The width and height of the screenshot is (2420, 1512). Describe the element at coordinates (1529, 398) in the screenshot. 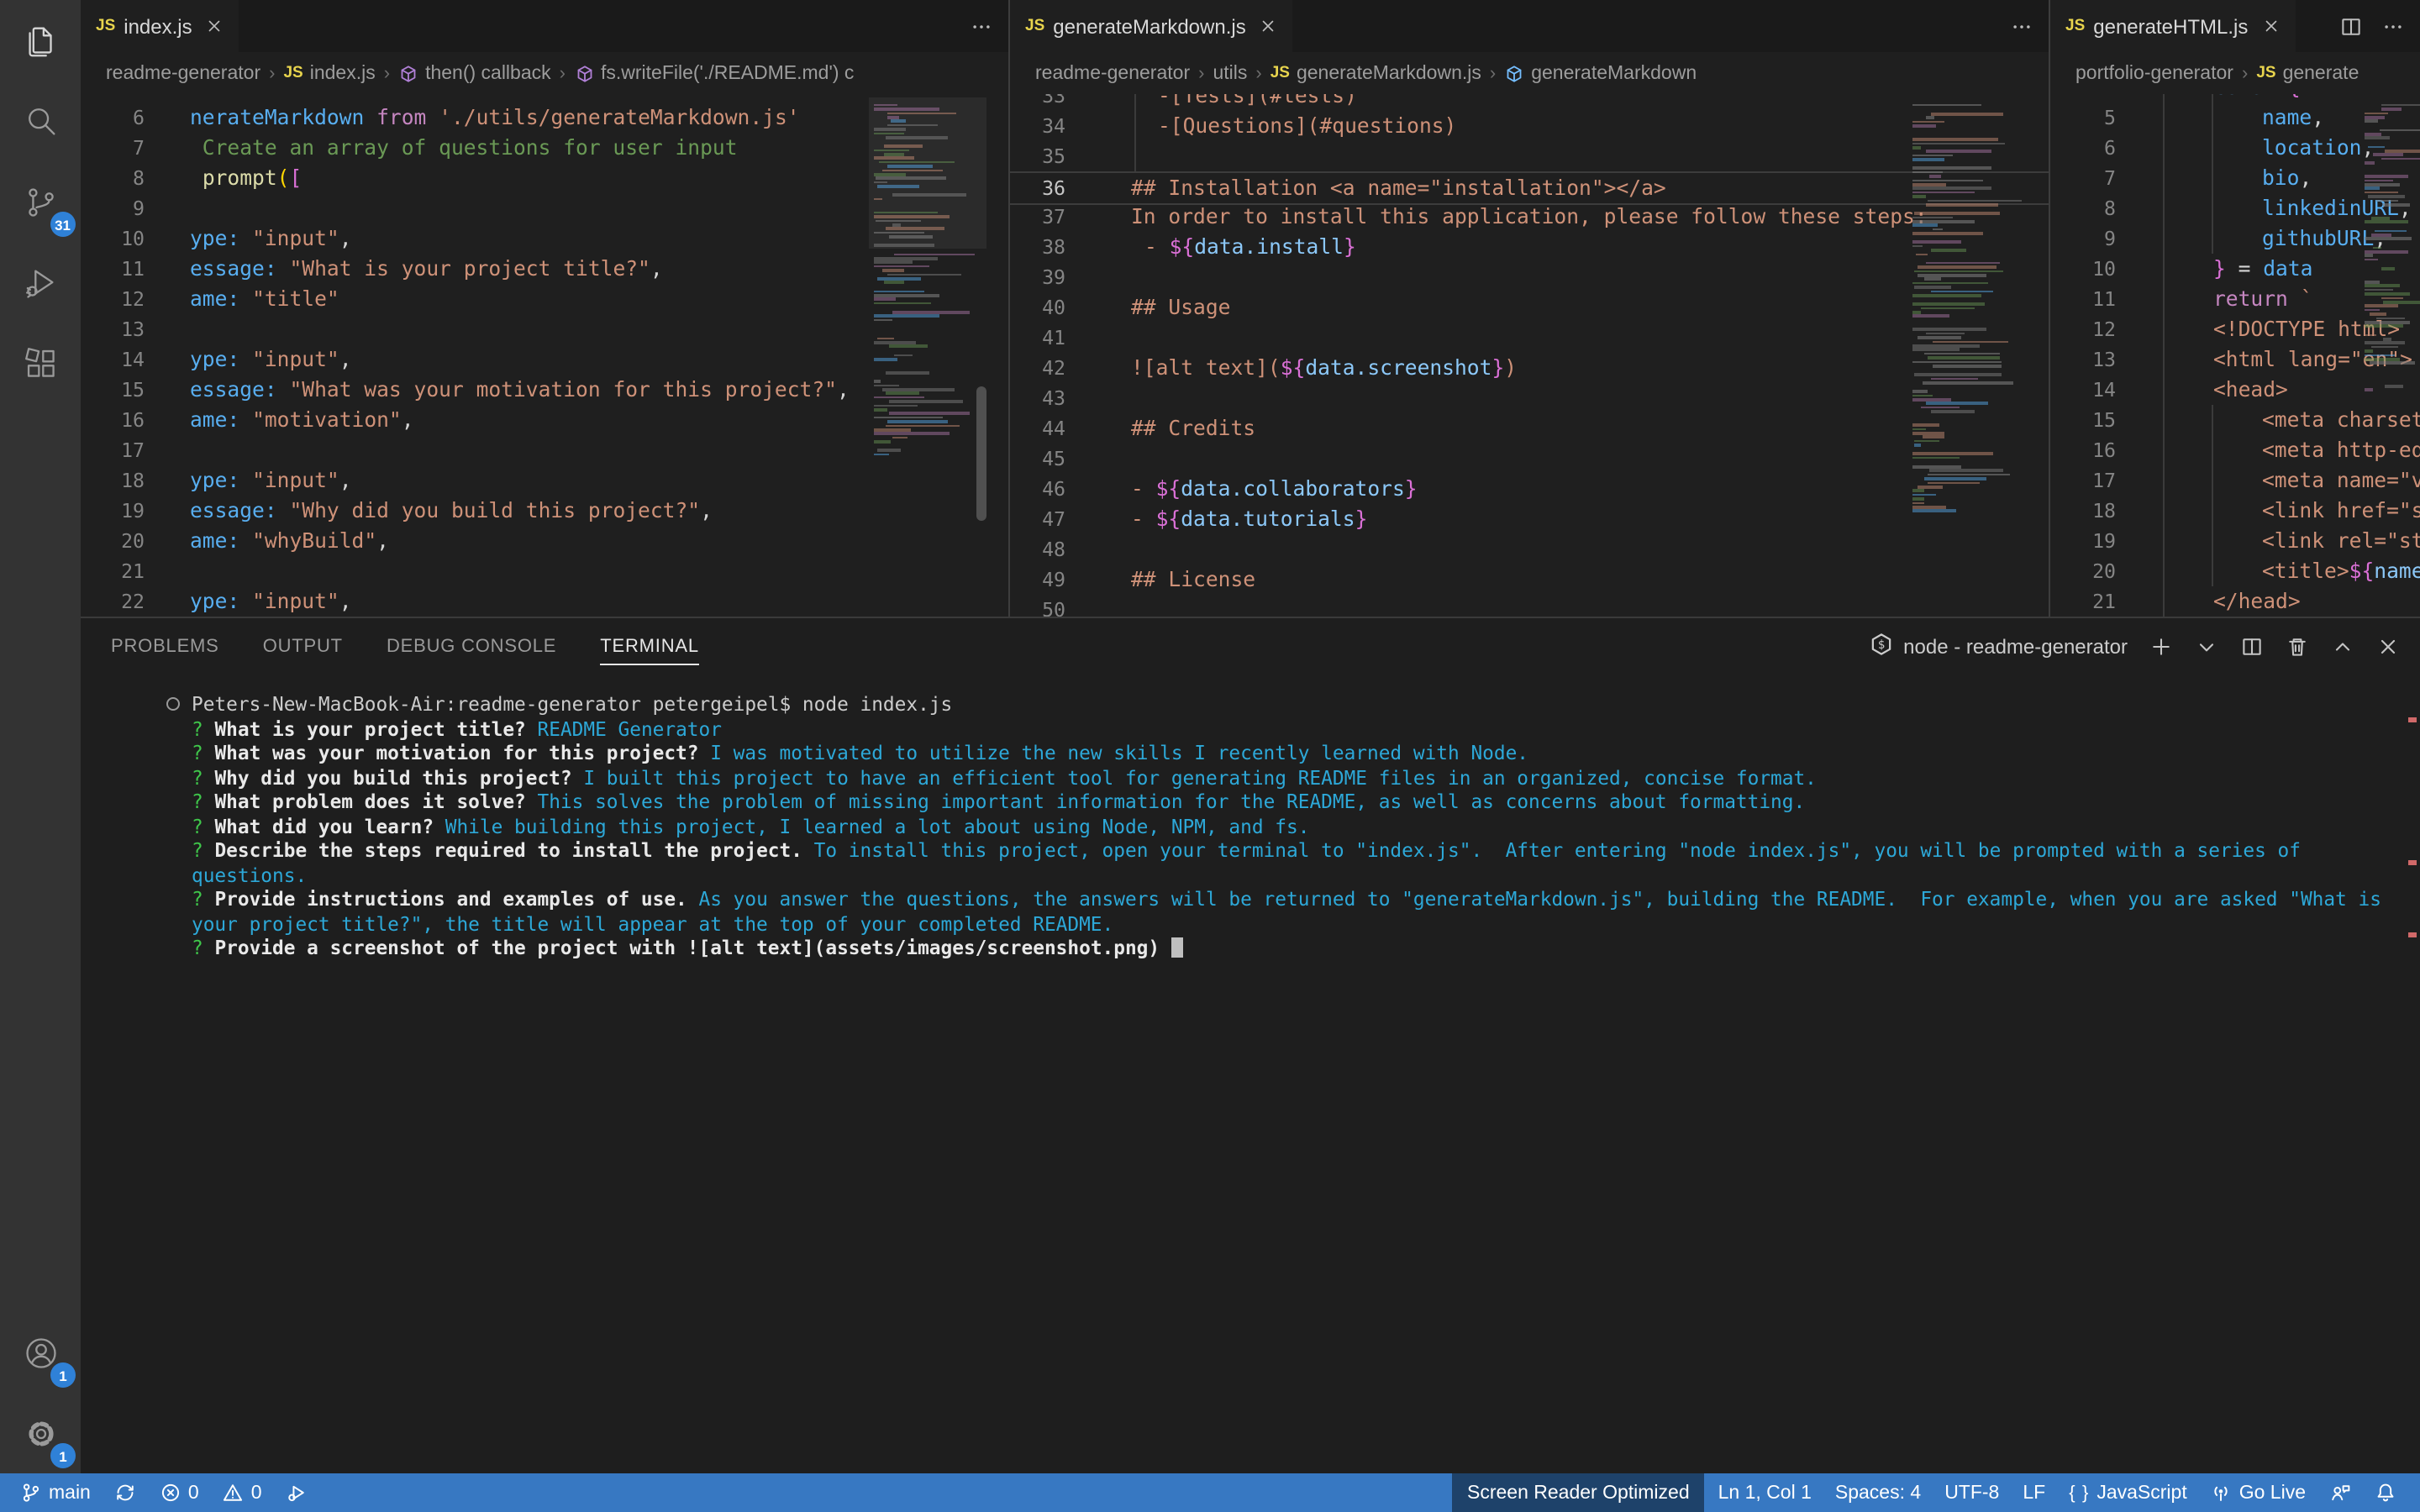

I see `code-line: 43` at that location.